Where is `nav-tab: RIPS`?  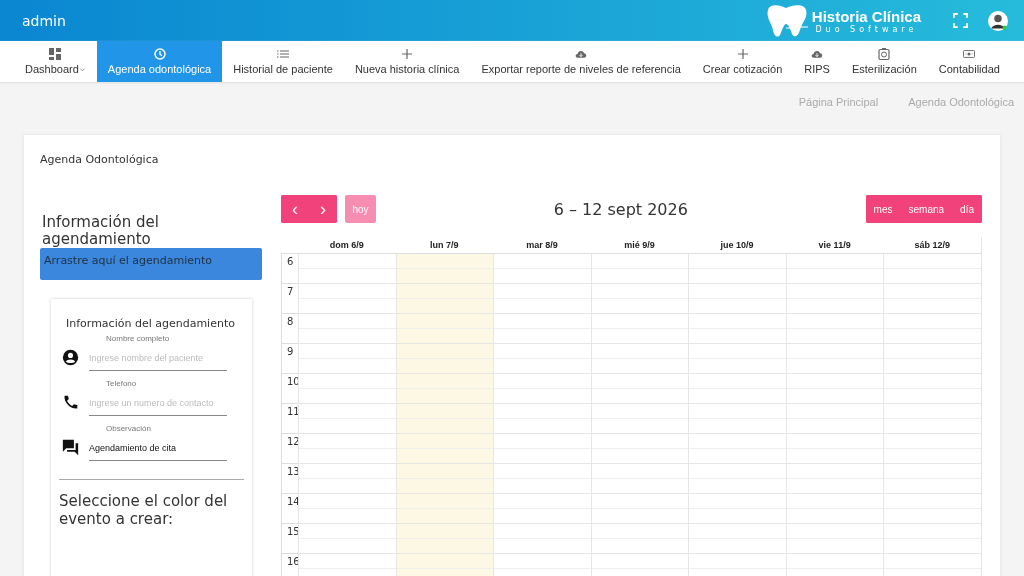 nav-tab: RIPS is located at coordinates (817, 61).